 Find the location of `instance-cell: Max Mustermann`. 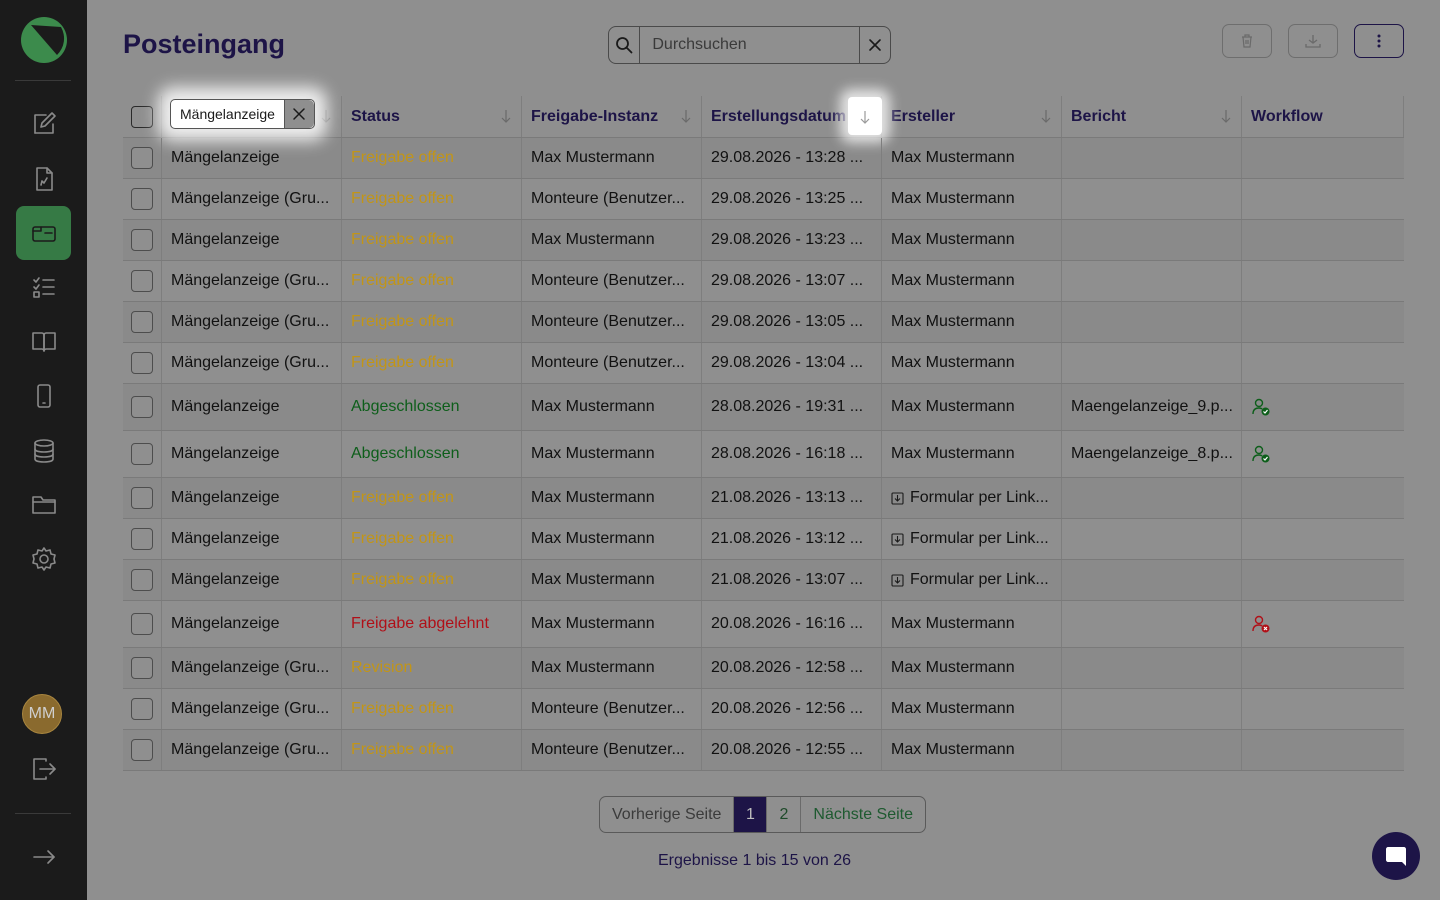

instance-cell: Max Mustermann is located at coordinates (612, 240).